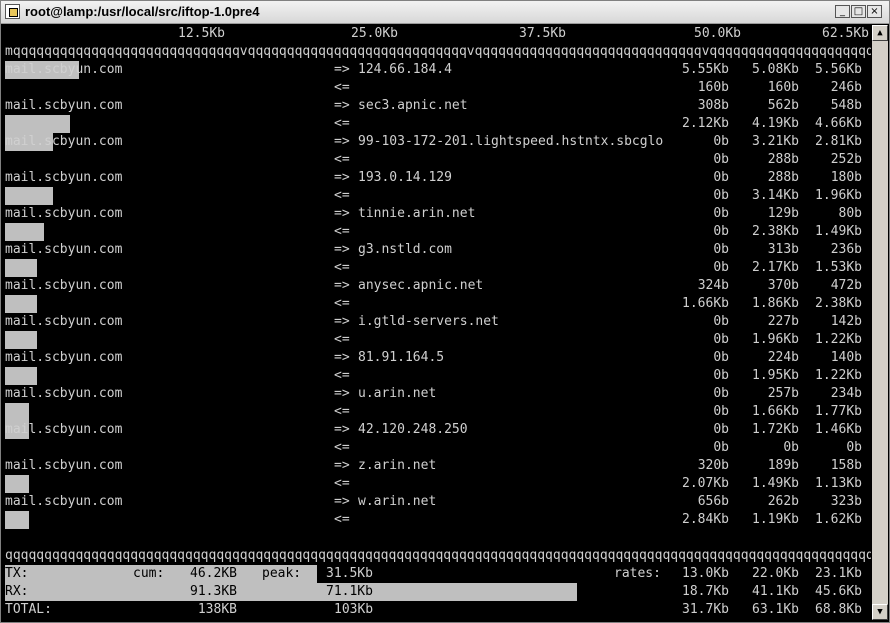 This screenshot has height=623, width=890. I want to click on tx-peak-label: peak:, so click(282, 573).